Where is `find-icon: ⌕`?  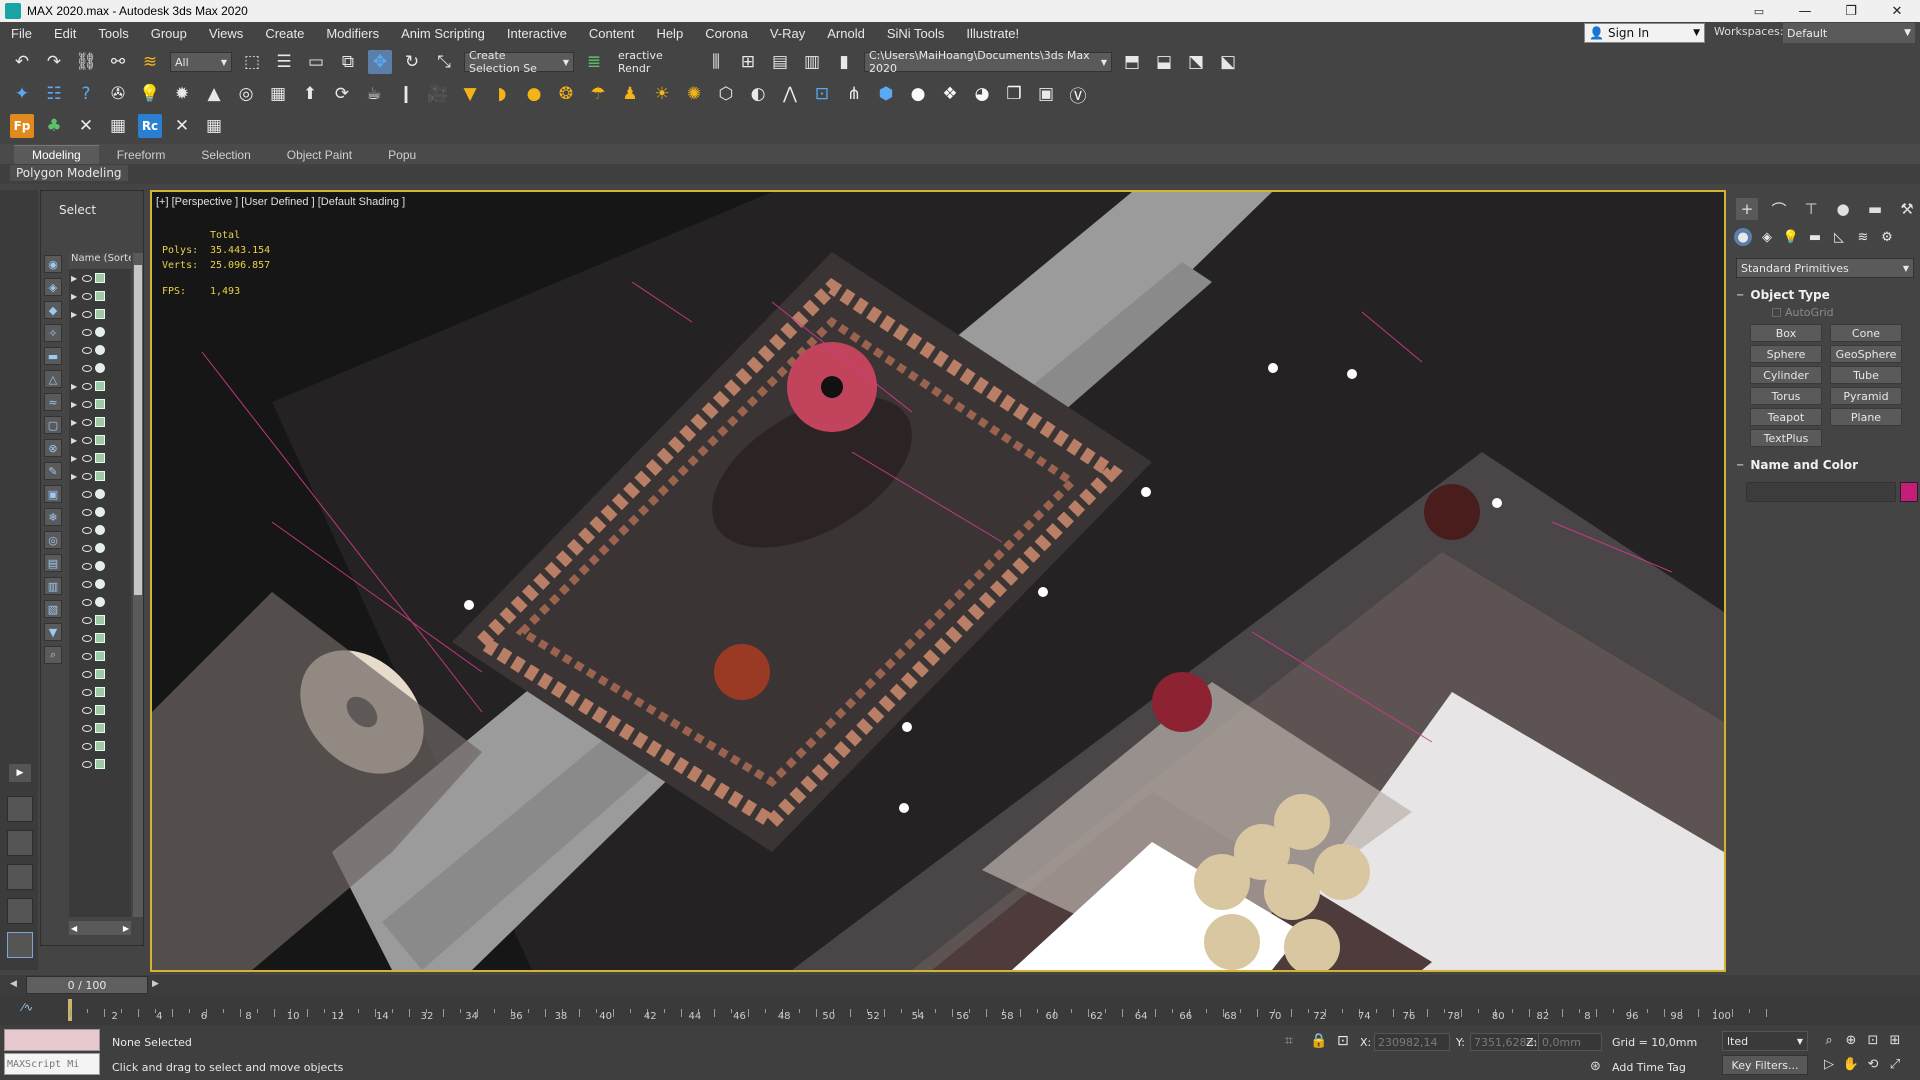 find-icon: ⌕ is located at coordinates (53, 655).